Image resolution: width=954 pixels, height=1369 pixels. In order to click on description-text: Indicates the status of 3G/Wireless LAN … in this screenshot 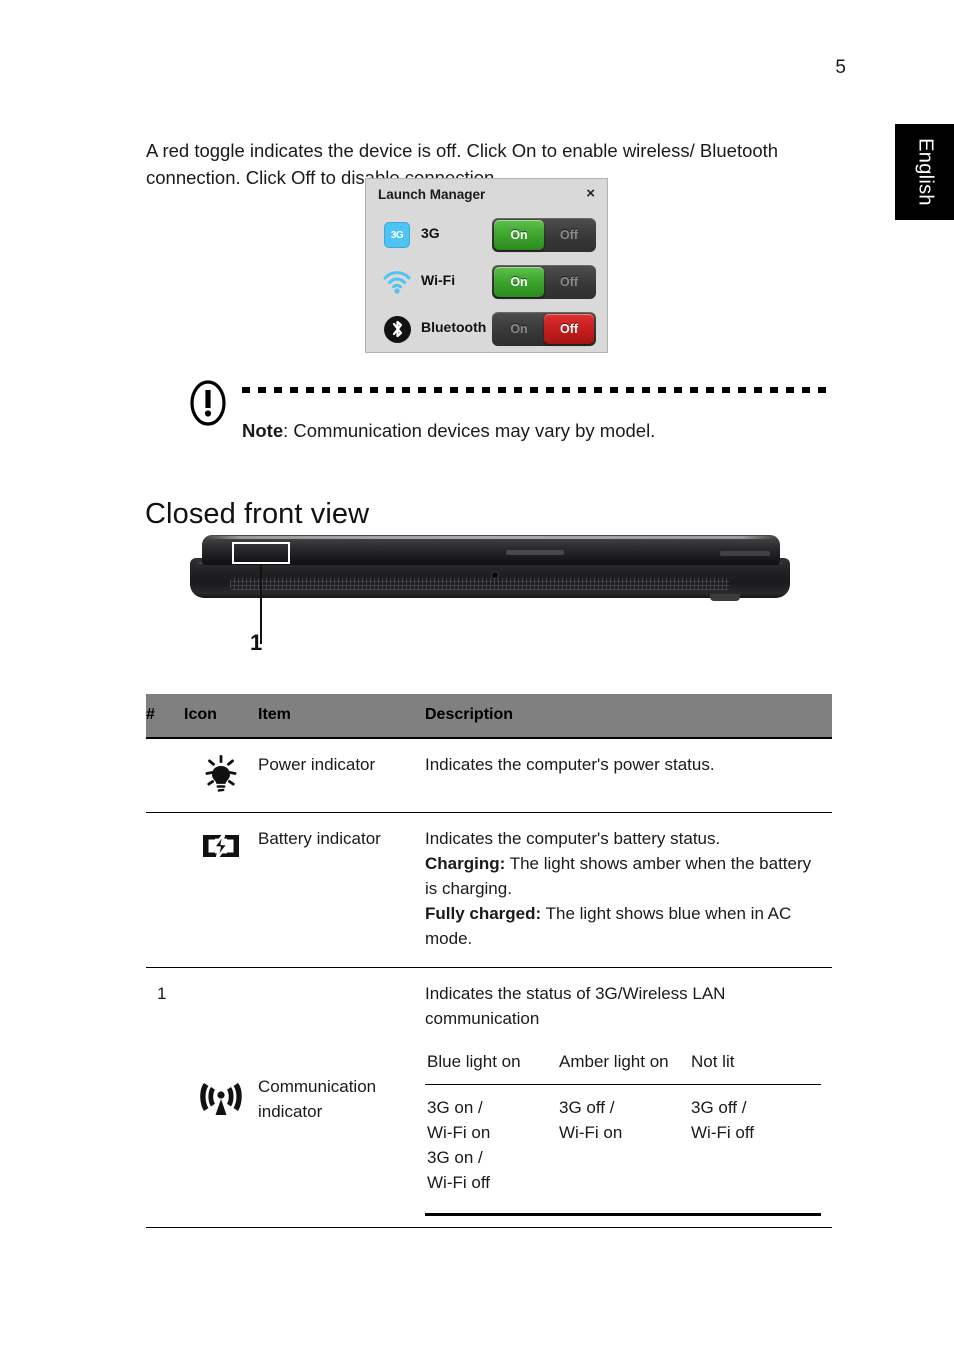, I will do `click(575, 1006)`.